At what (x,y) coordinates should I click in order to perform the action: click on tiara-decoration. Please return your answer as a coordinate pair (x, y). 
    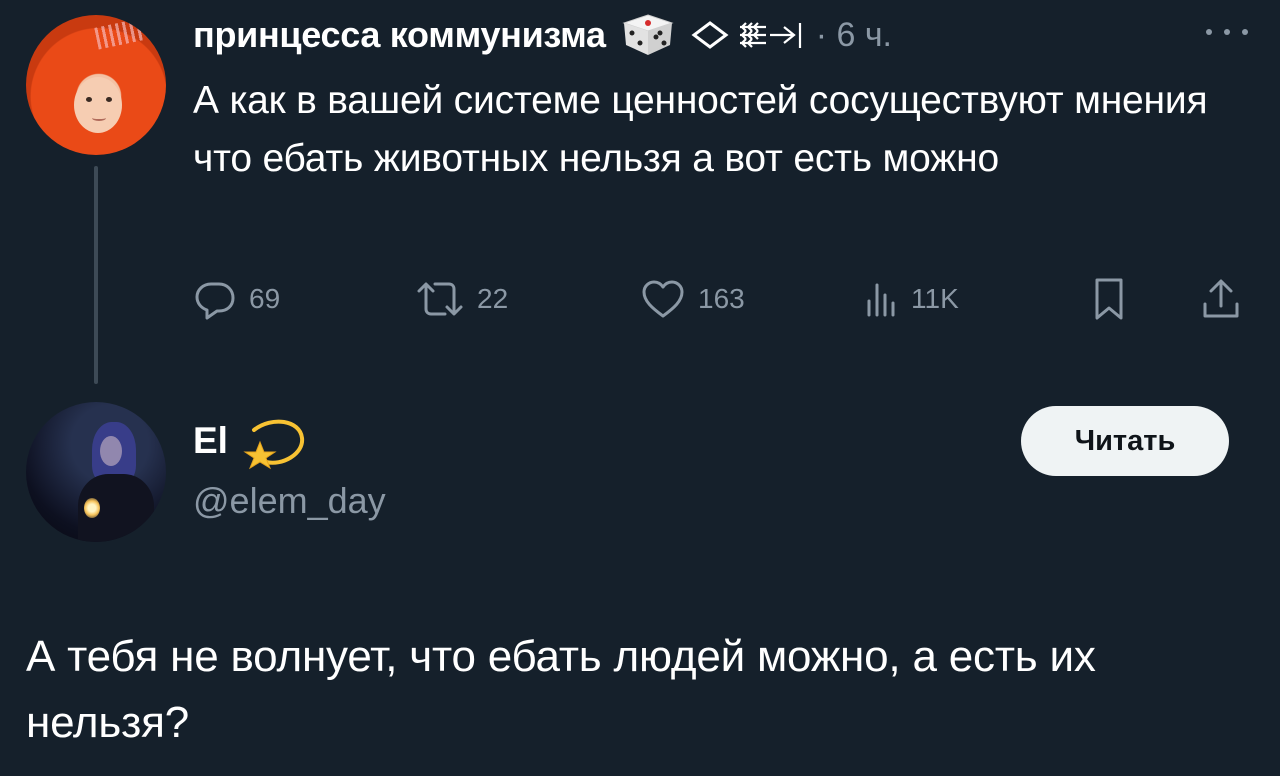
    Looking at the image, I should click on (119, 34).